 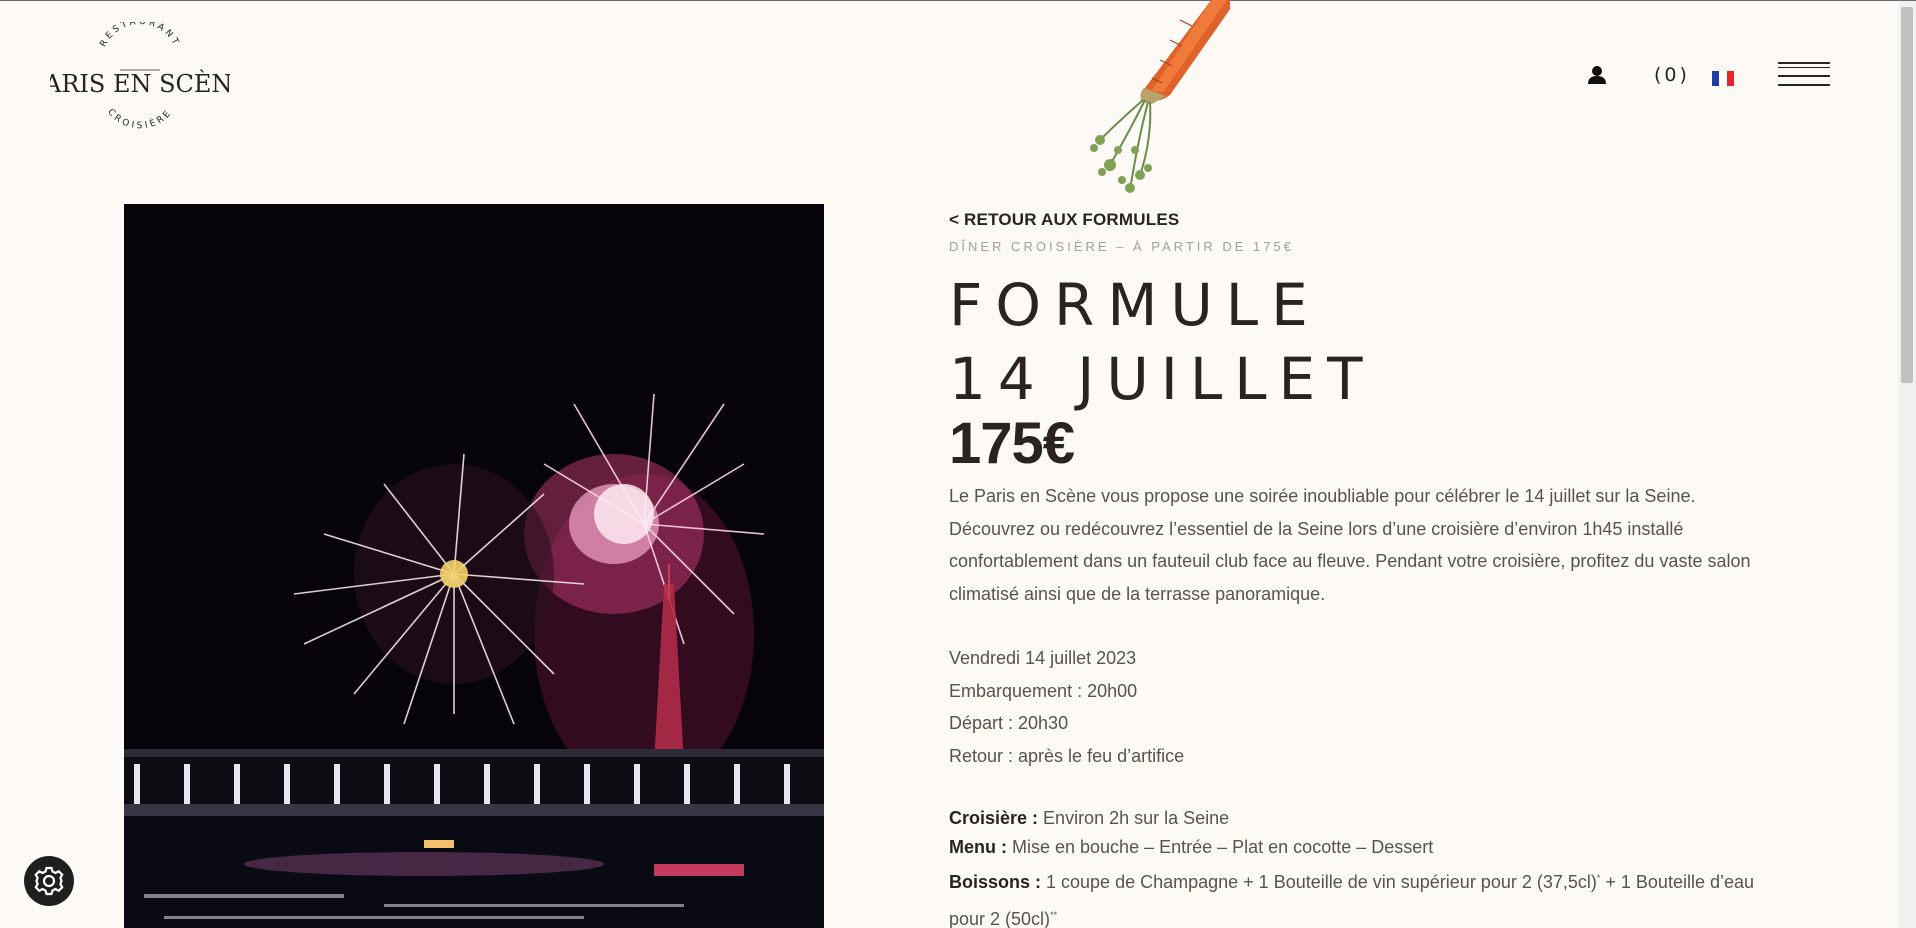 What do you see at coordinates (1043, 690) in the screenshot?
I see `schedule-boarding: Embarquement : 20h00` at bounding box center [1043, 690].